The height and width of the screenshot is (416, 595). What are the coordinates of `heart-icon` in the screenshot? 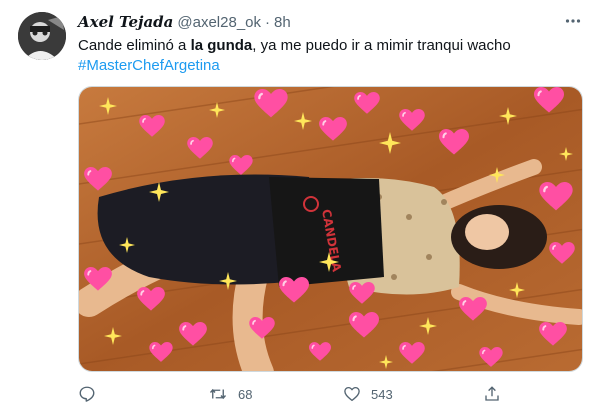 It's located at (352, 394).